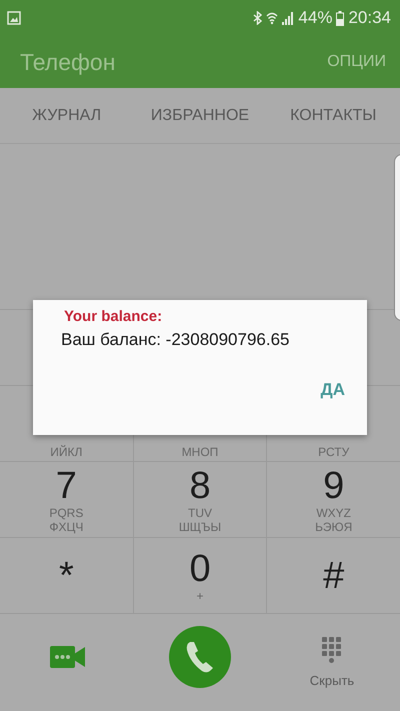  What do you see at coordinates (68, 62) in the screenshot?
I see `app-title: Телефон` at bounding box center [68, 62].